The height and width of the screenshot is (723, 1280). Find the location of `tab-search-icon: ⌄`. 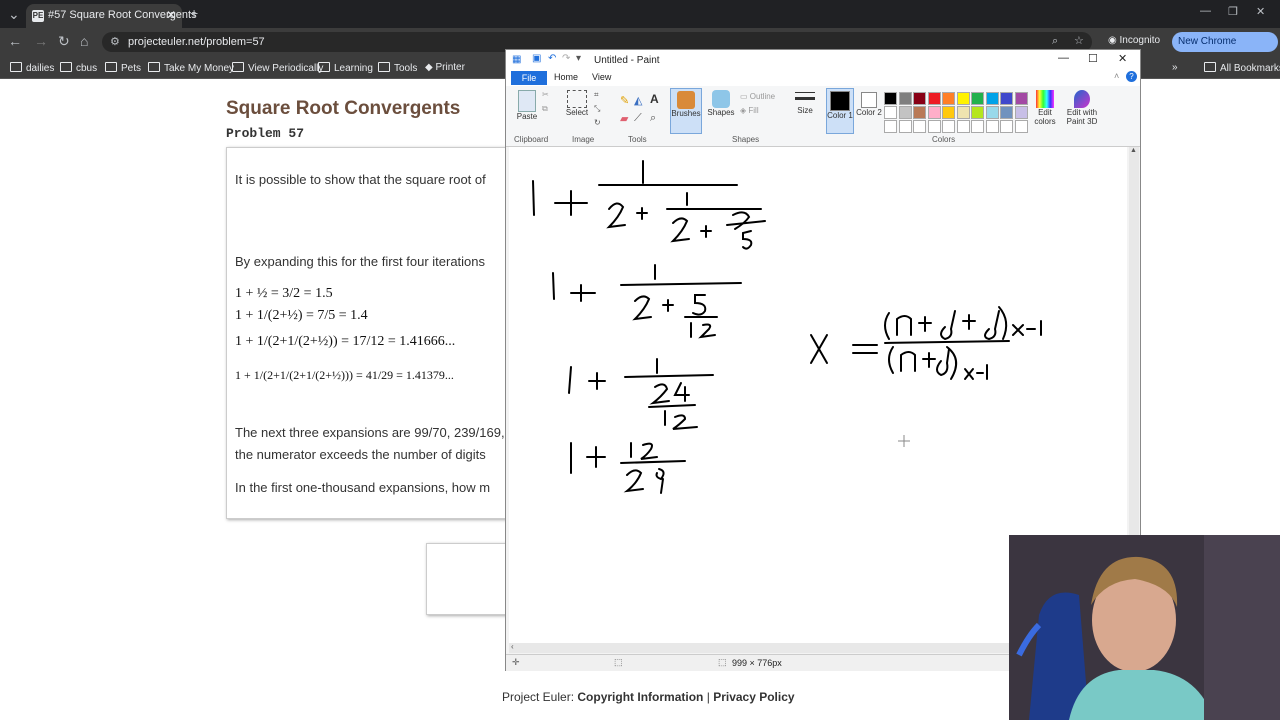

tab-search-icon: ⌄ is located at coordinates (14, 14).